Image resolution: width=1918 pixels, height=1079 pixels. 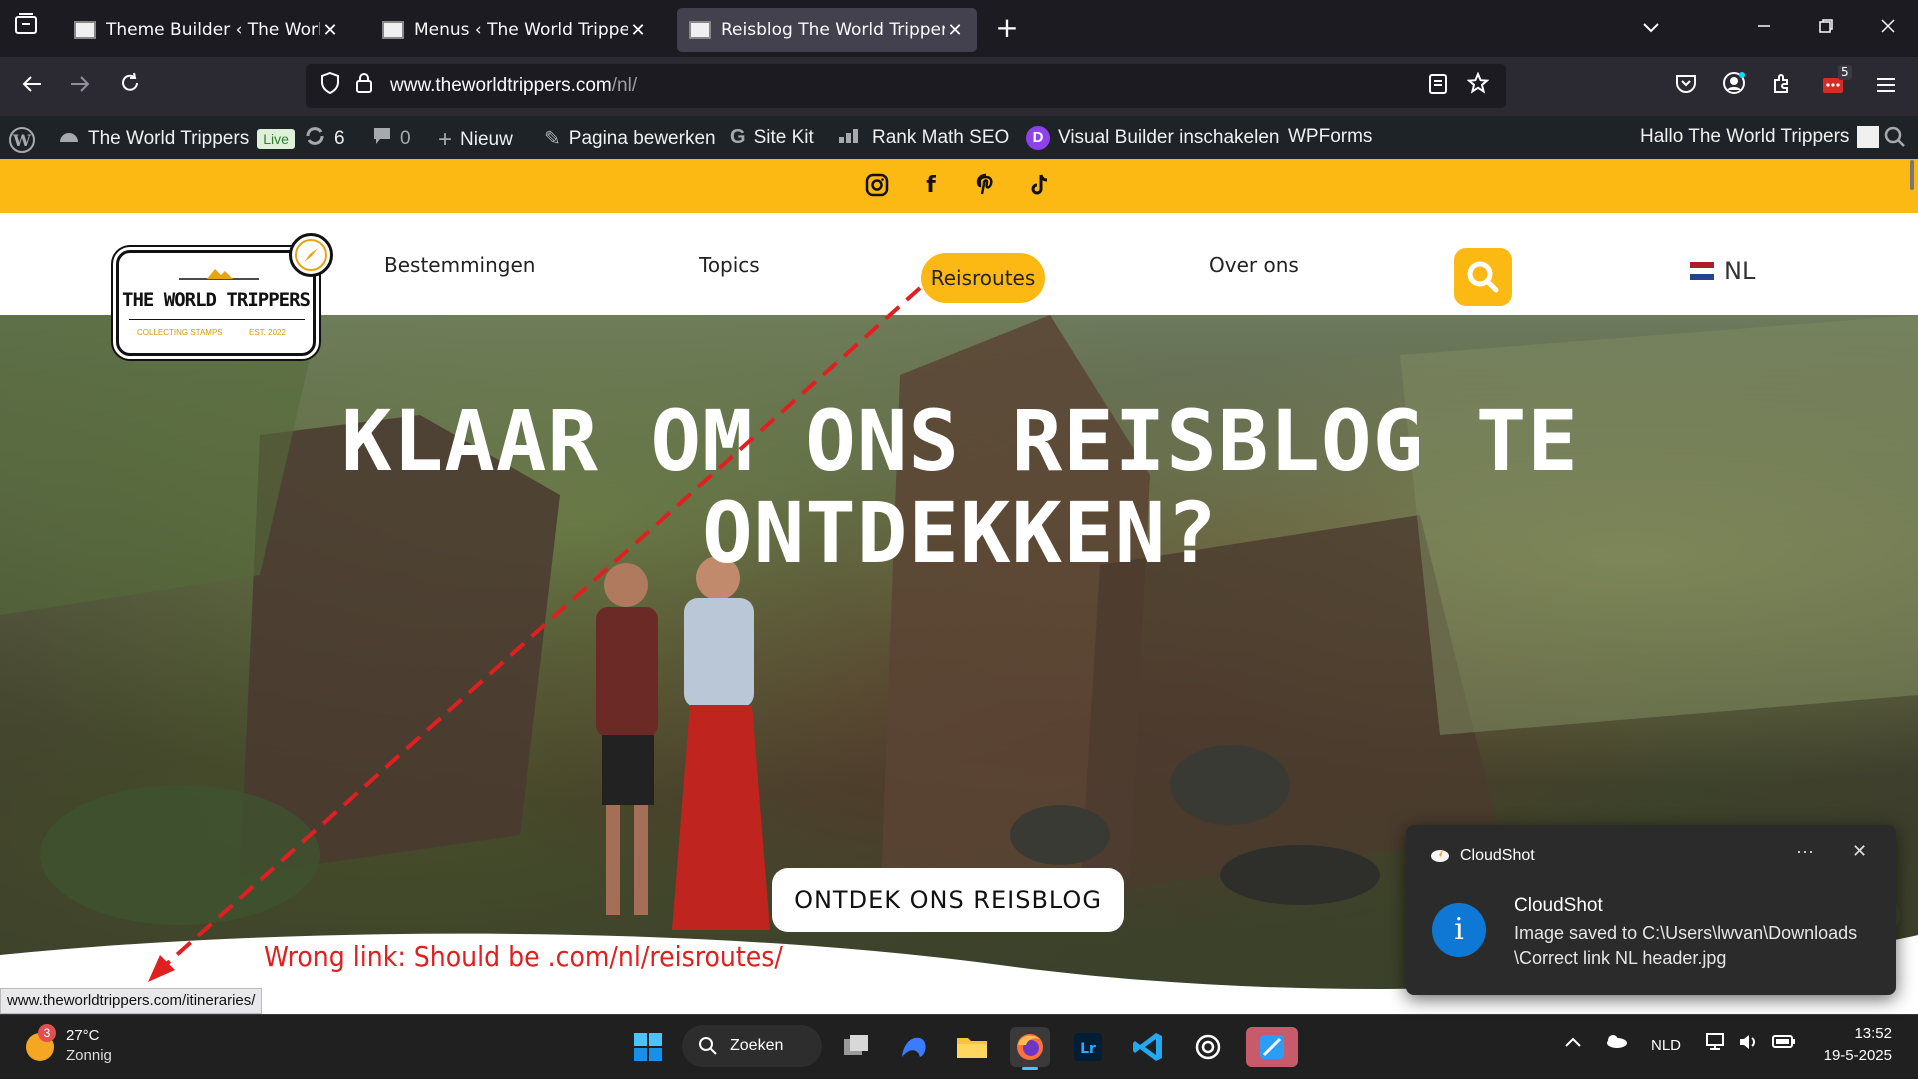 I want to click on notification-app-name: CloudShot, so click(x=1497, y=855).